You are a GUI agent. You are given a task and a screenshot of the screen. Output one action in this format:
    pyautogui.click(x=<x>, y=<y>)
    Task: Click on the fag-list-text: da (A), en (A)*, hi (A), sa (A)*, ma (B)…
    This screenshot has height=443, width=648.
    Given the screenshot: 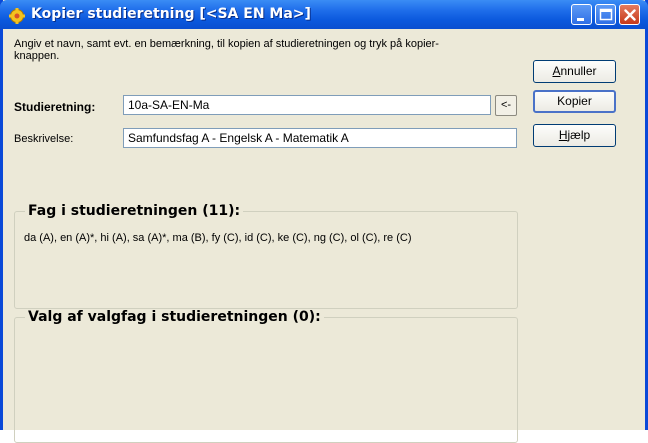 What is the action you would take?
    pyautogui.click(x=218, y=238)
    